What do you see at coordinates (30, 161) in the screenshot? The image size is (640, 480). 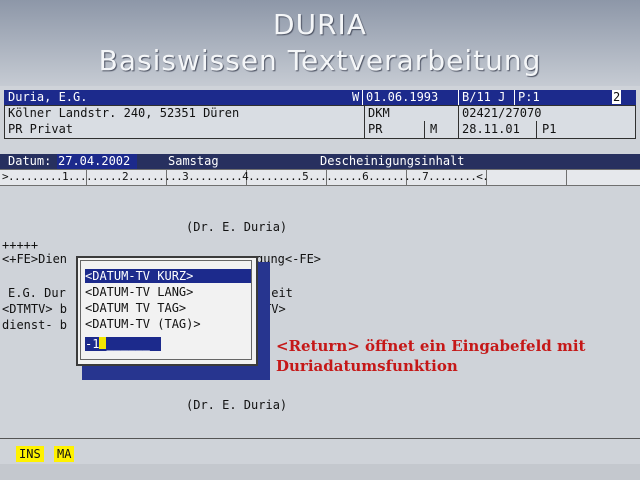 I see `datum-label: Datum:` at bounding box center [30, 161].